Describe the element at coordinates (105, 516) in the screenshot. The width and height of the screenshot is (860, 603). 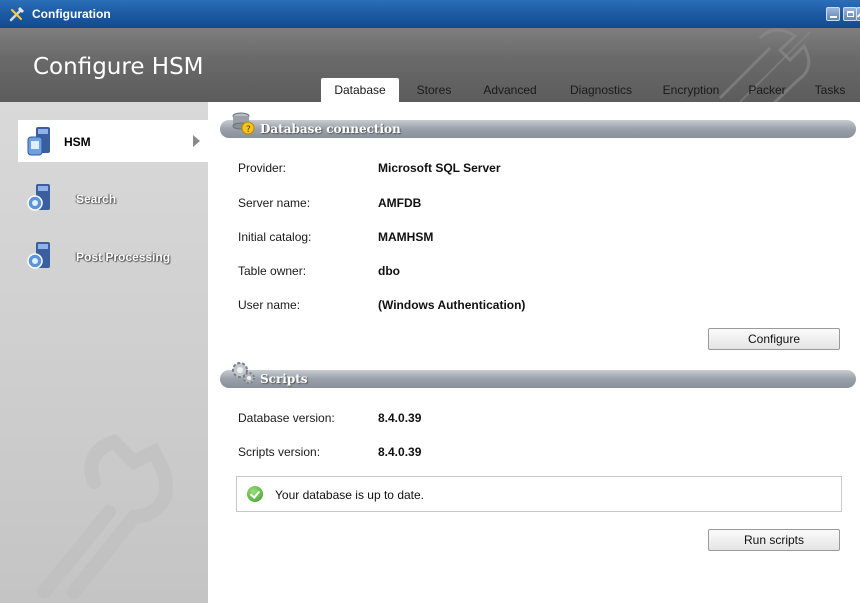
I see `wrench-watermark-icon` at that location.